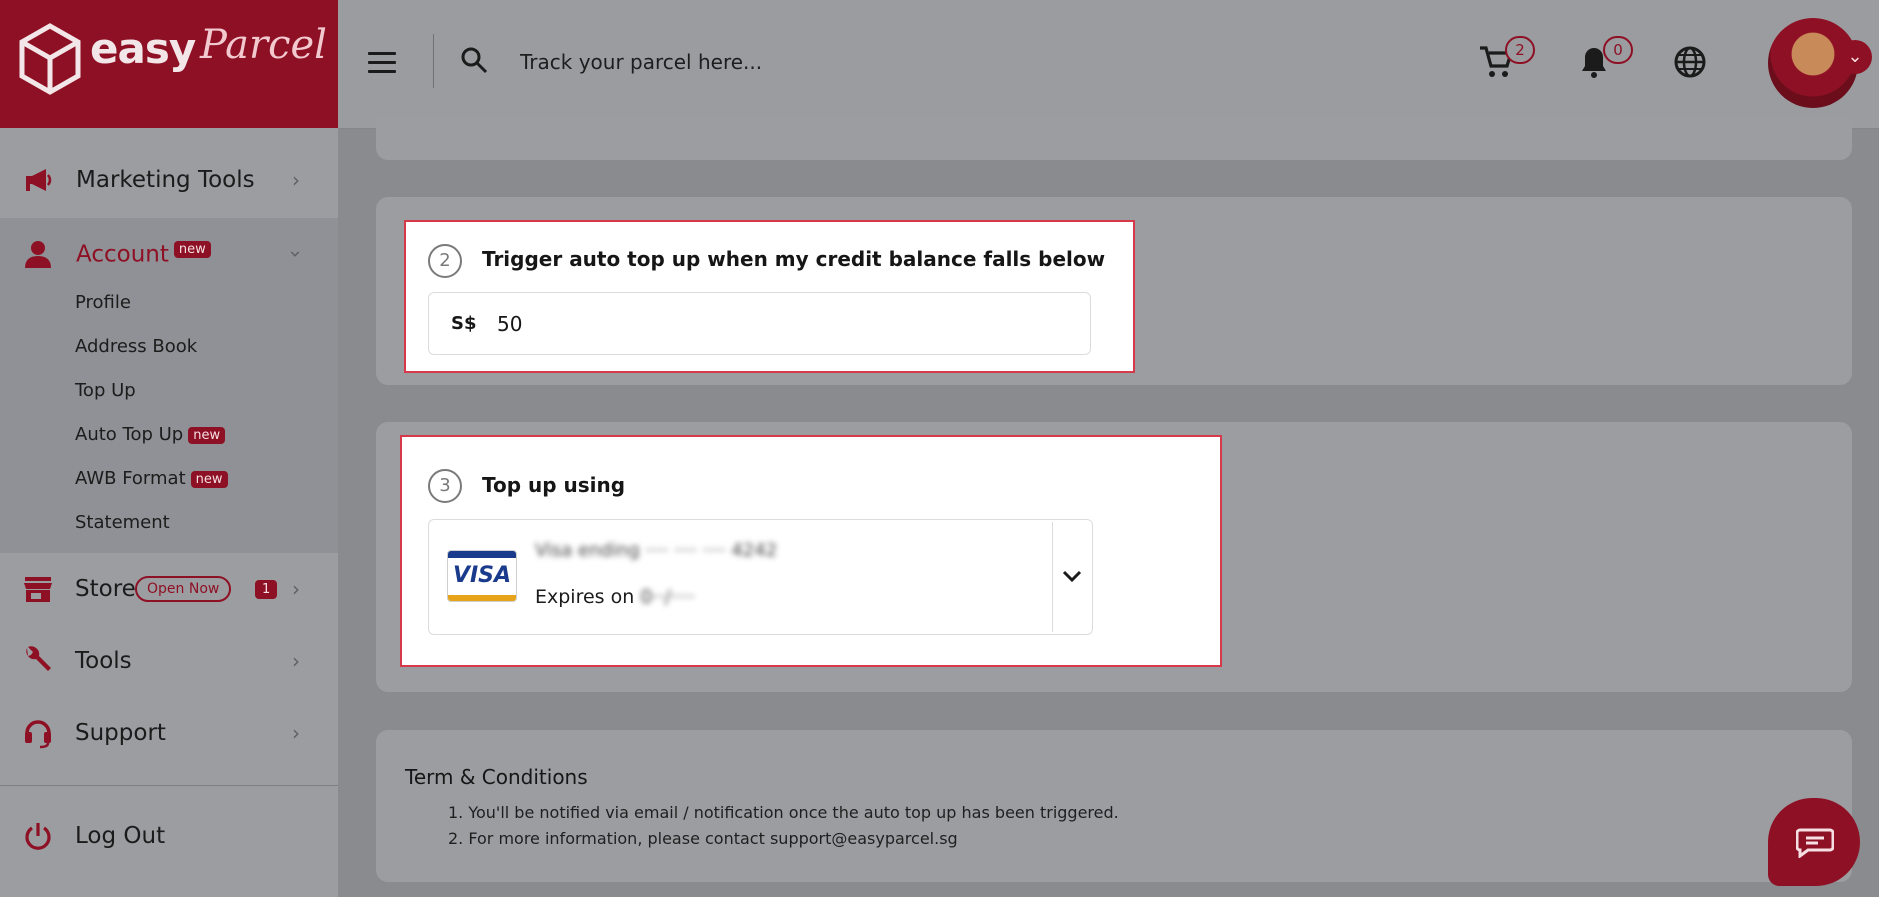 The width and height of the screenshot is (1879, 897). I want to click on awb-format-label: AWB Format, so click(130, 478).